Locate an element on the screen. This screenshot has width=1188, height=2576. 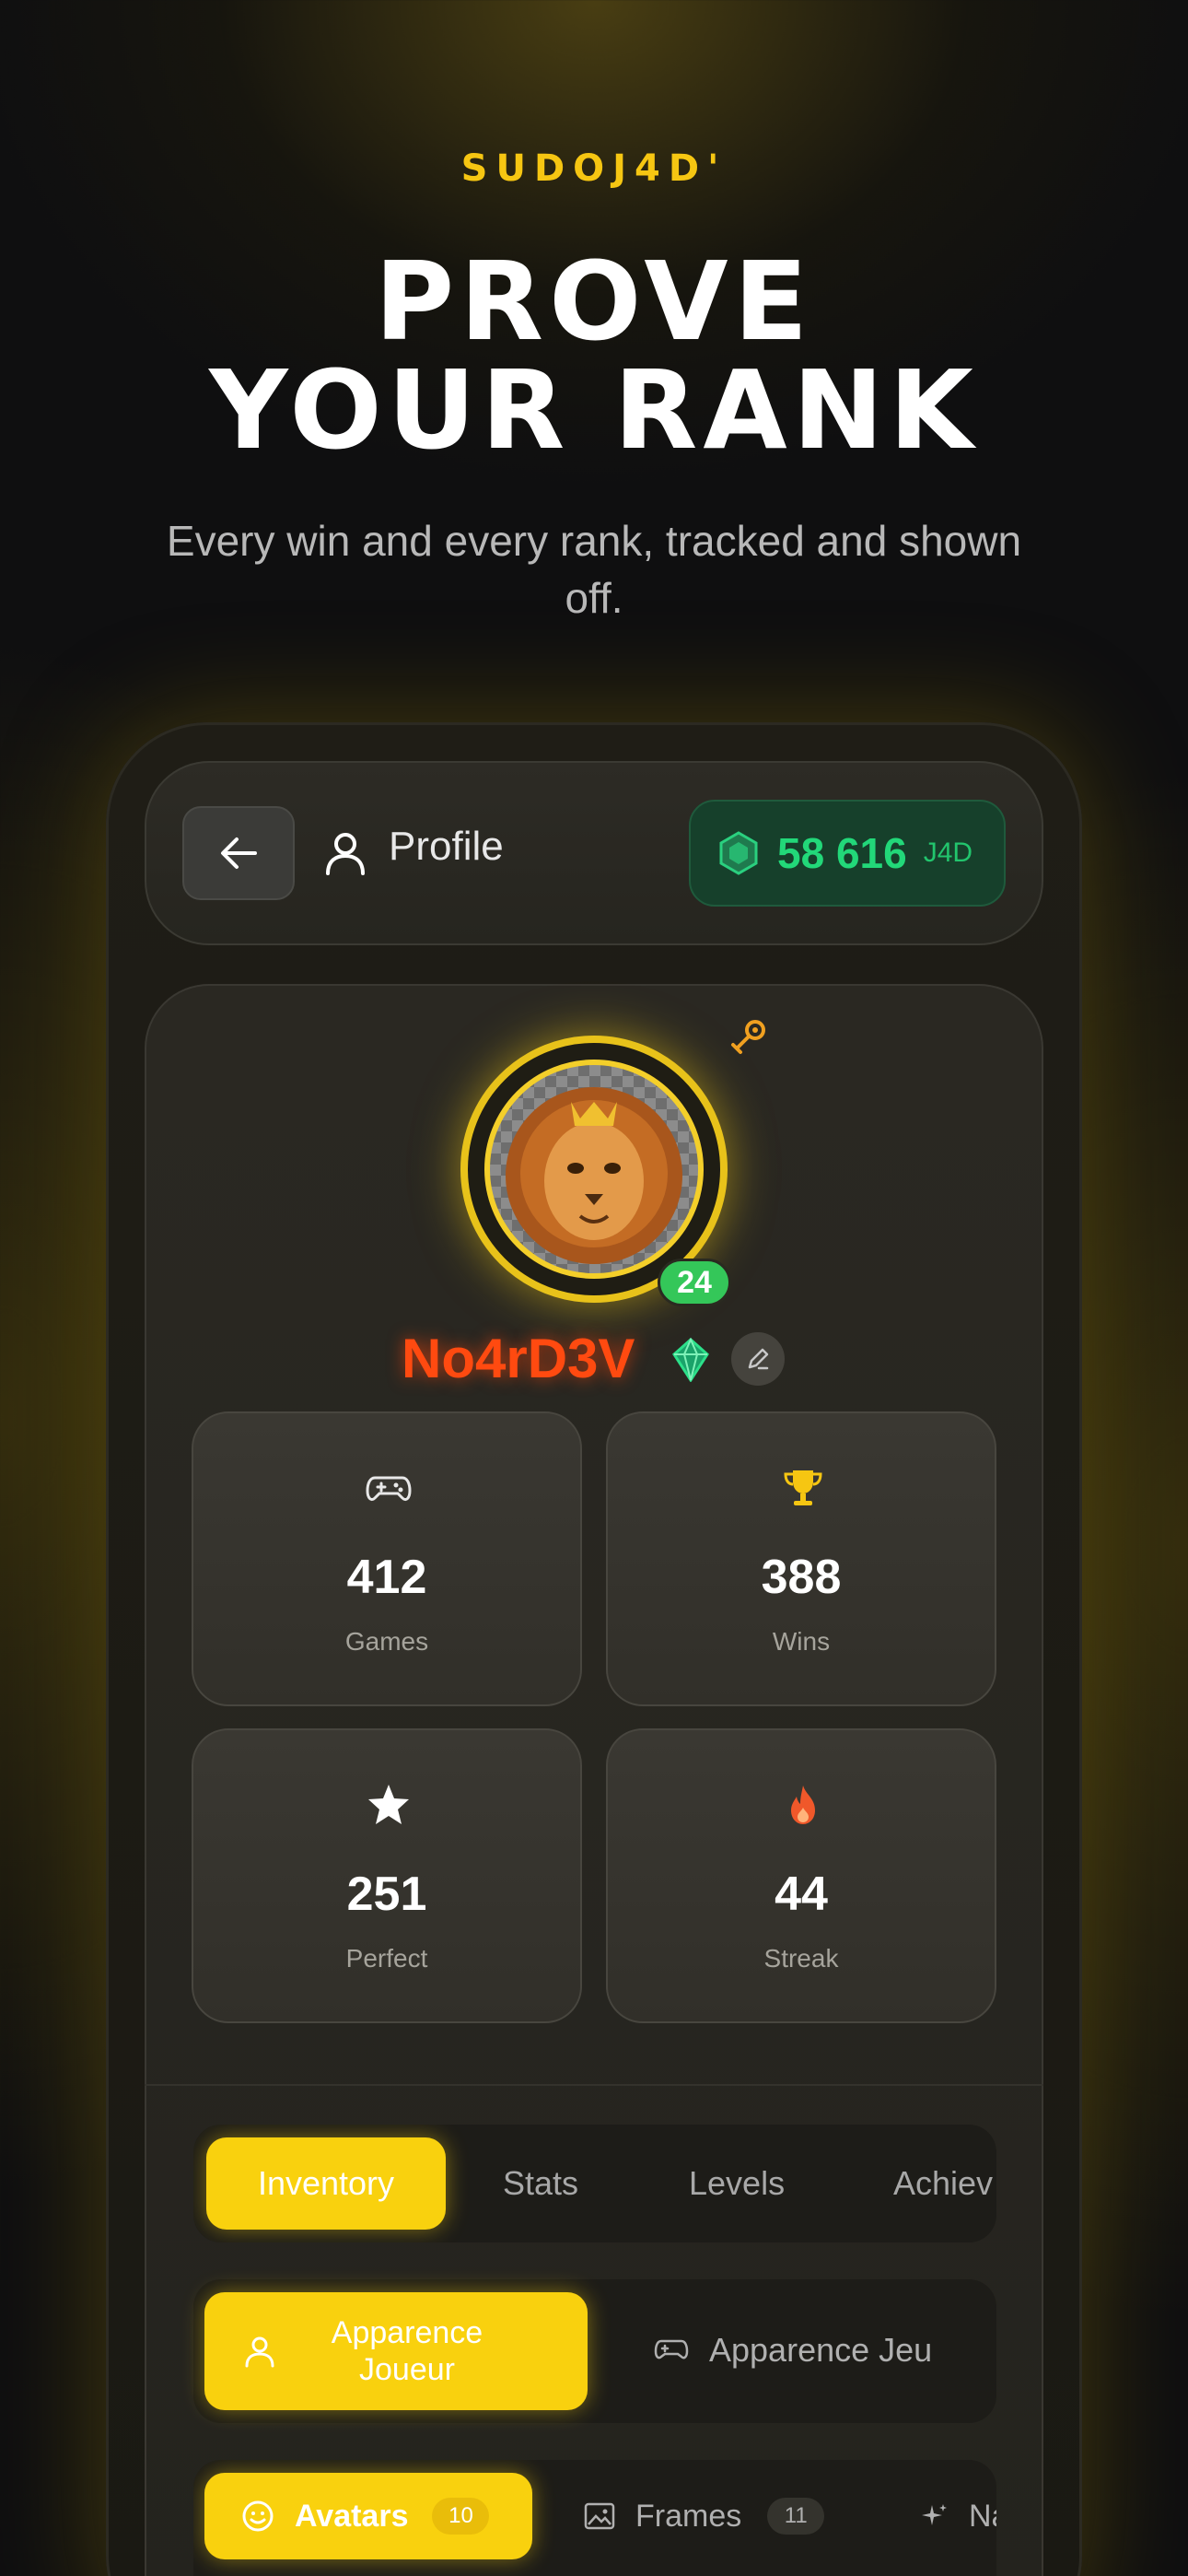
stat-label: Games is located at coordinates (386, 1641).